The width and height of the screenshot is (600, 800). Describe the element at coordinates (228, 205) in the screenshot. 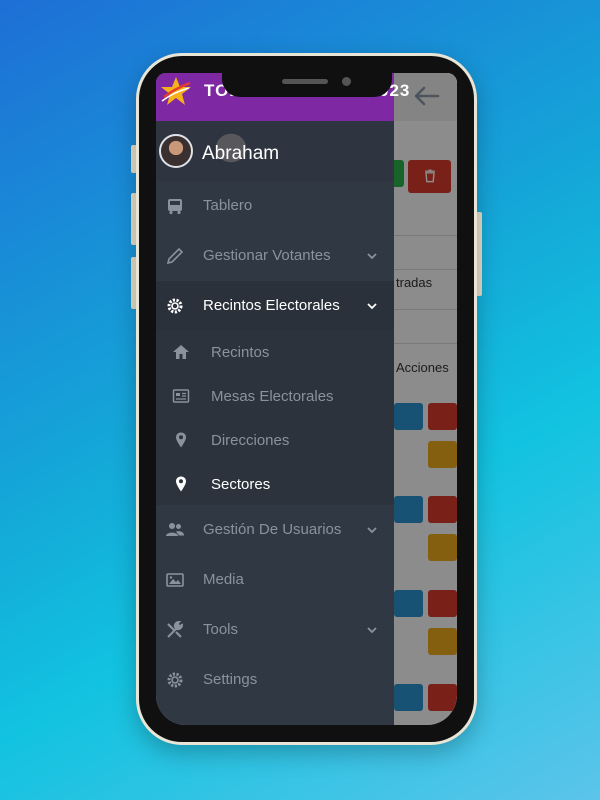

I see `sidebar-item-label: Tablero` at that location.